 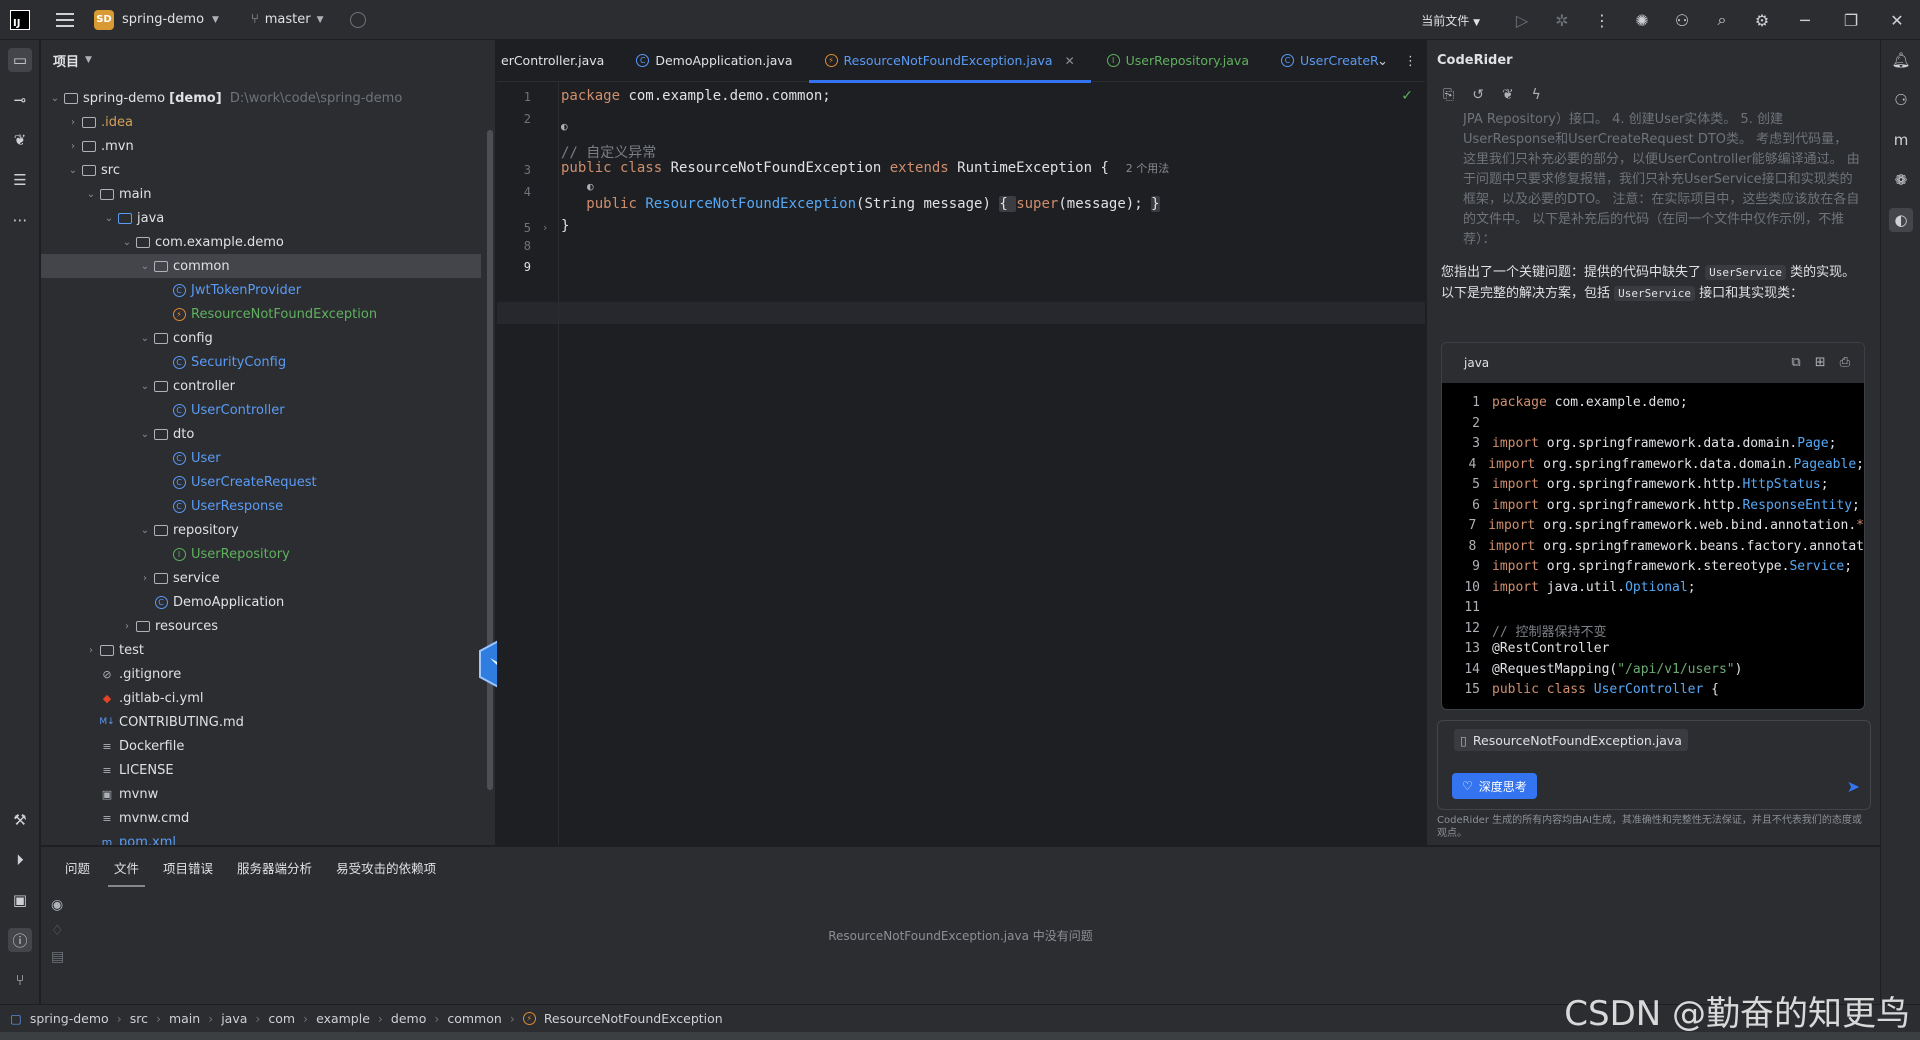 I want to click on more-tools-icon: ⋯, so click(x=20, y=220).